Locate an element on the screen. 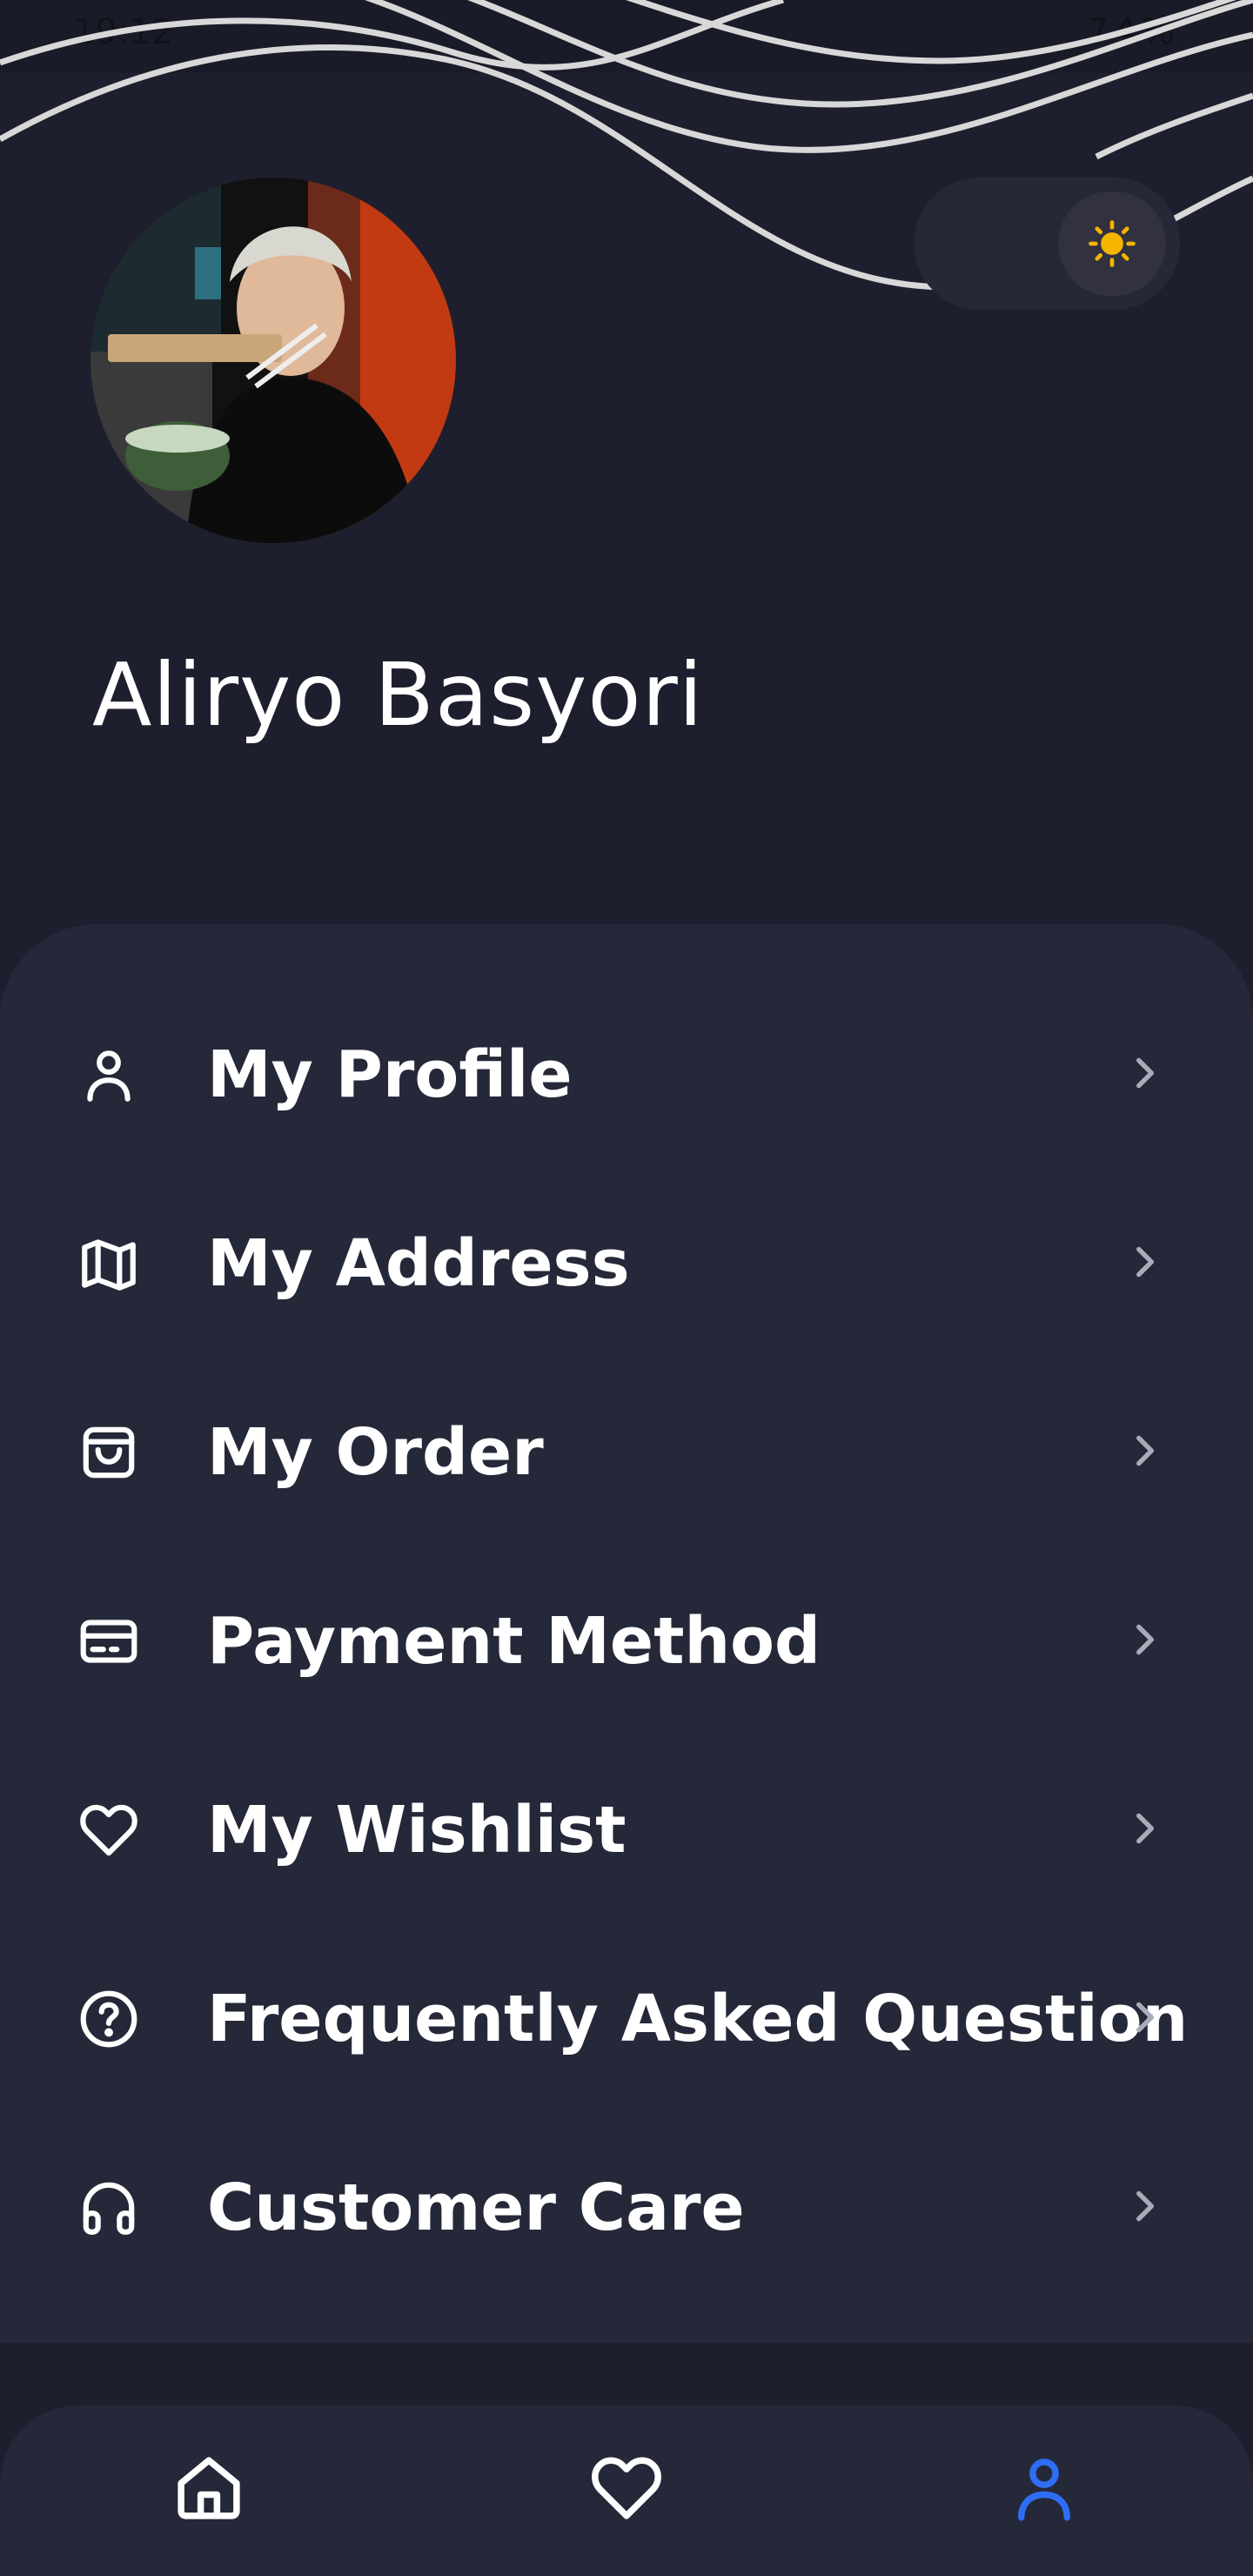 The image size is (1253, 2576). menu-item-my-address: My Address is located at coordinates (626, 1260).